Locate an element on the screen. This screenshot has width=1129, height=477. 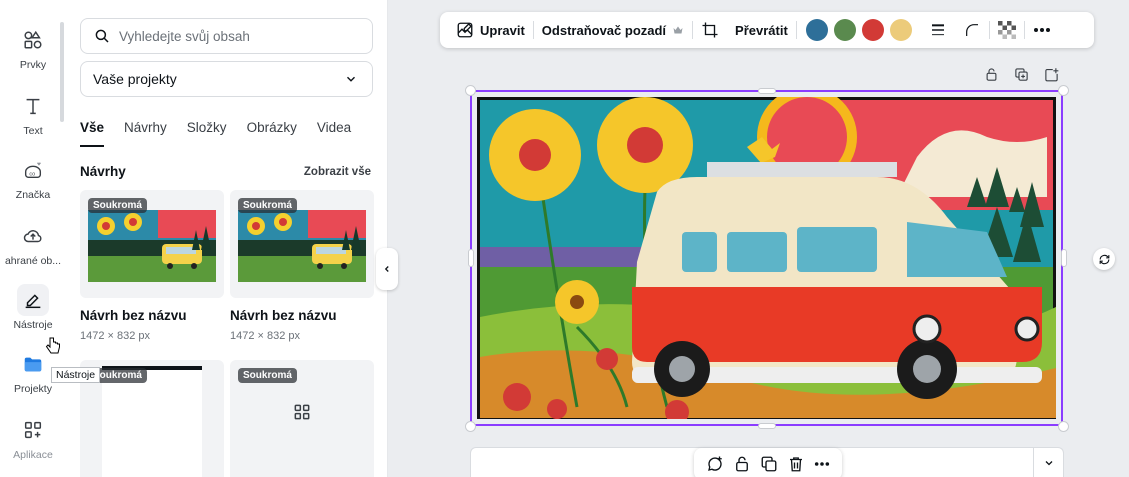
bg-remover-label: Odstraňovač pozadí is located at coordinates (604, 30).